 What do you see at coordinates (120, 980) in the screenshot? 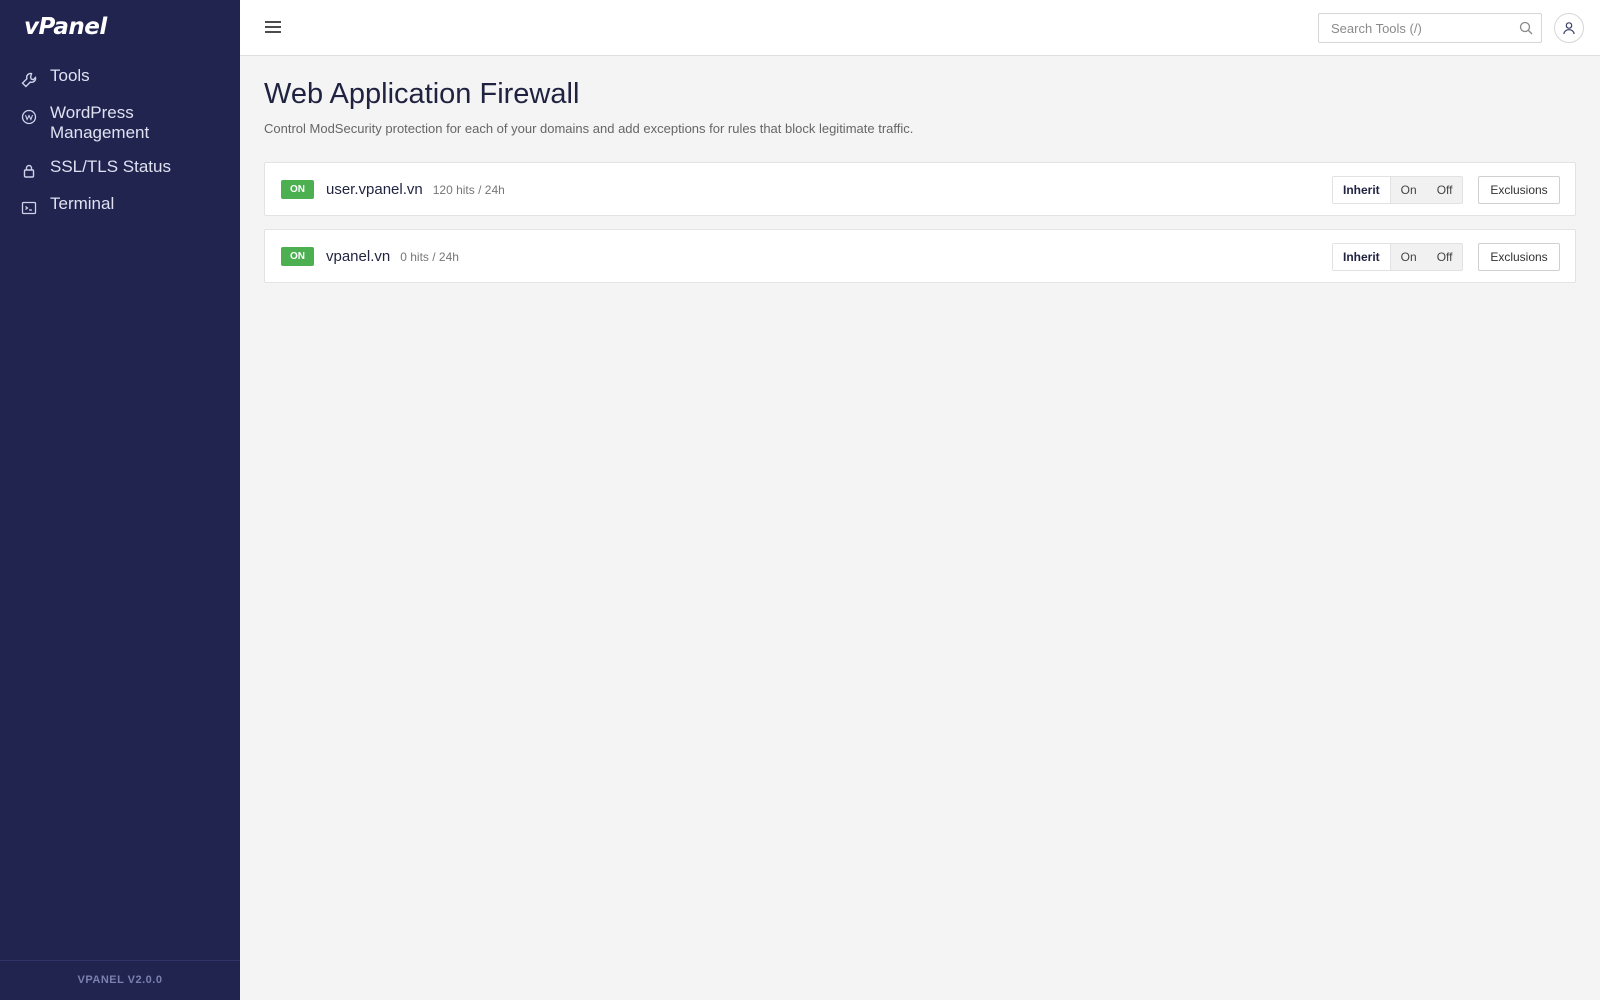
I see `version-label: VPANEL V2.0.0` at bounding box center [120, 980].